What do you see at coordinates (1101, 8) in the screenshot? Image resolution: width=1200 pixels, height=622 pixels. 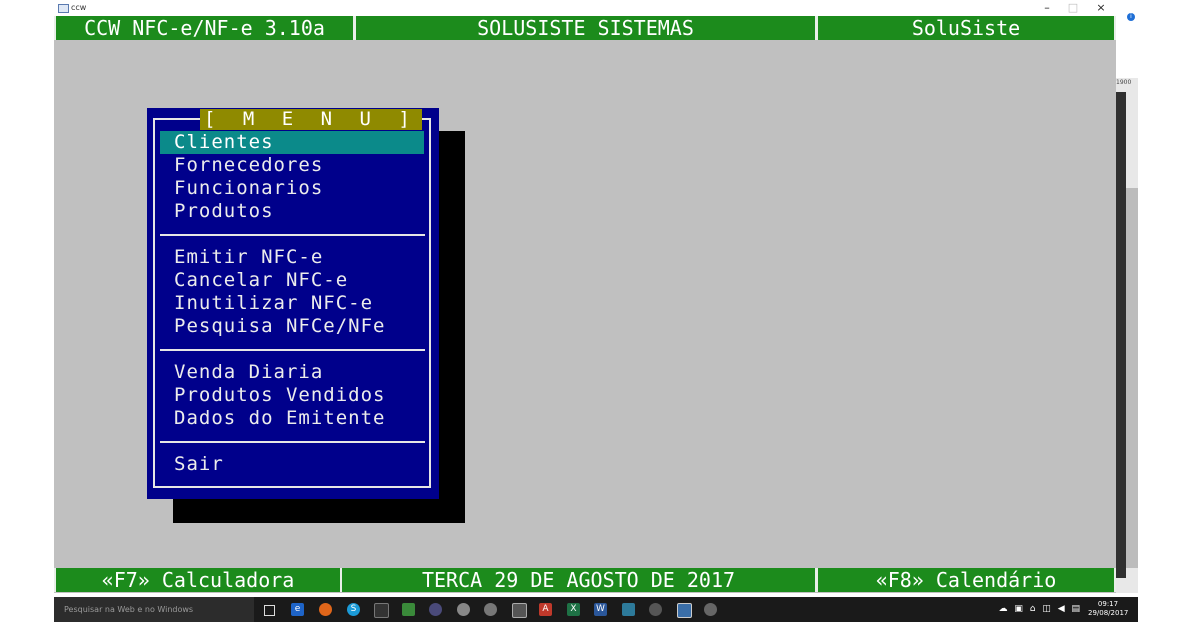 I see `close-button: ×` at bounding box center [1101, 8].